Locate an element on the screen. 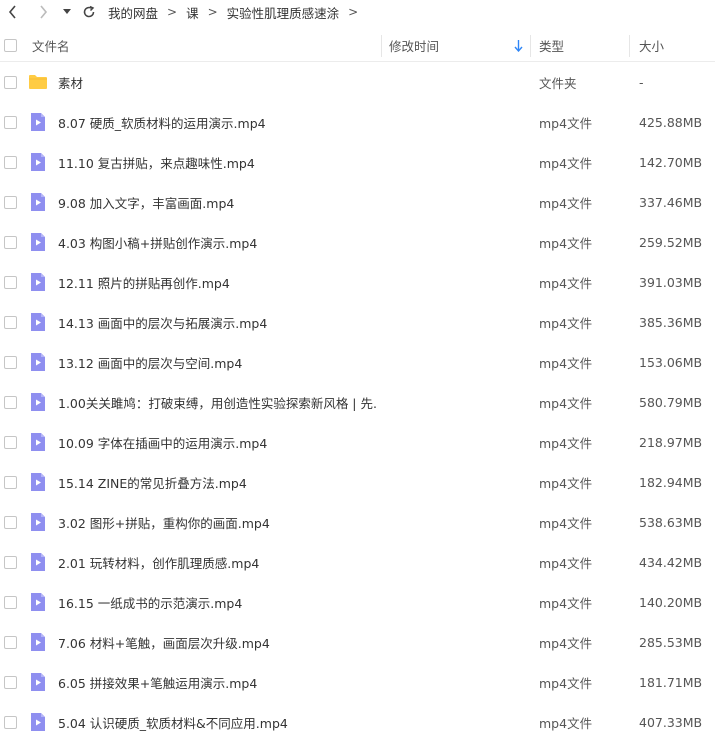 This screenshot has width=715, height=742. file-row: 7.06 材料+笔触，画面层次升级.mp4 mp4文件 285.53MB is located at coordinates (357, 642).